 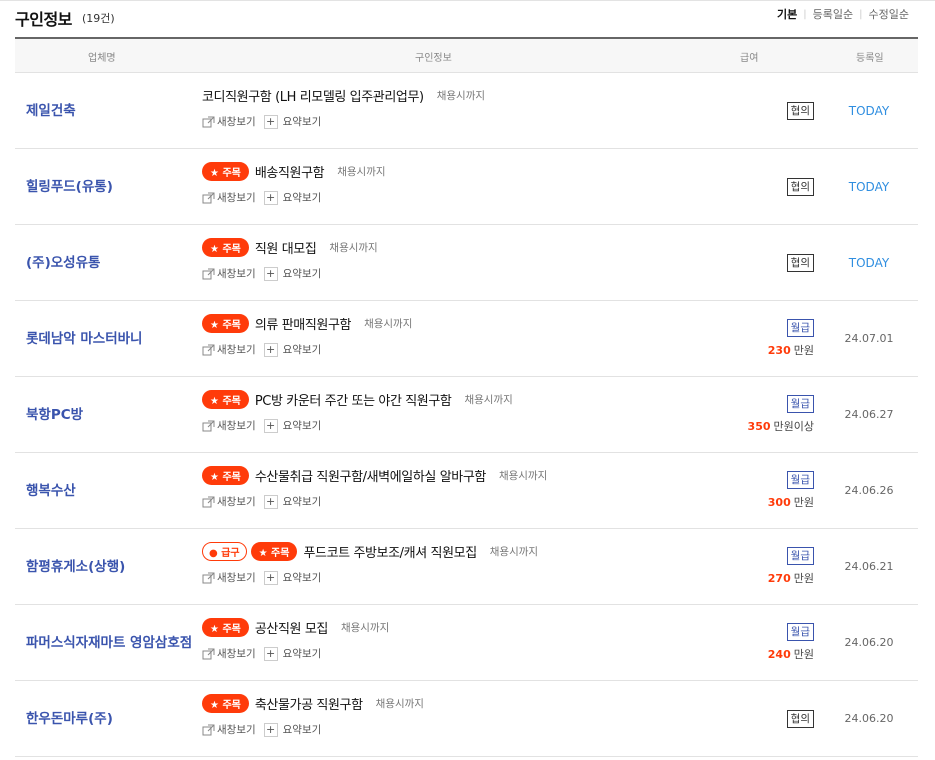 What do you see at coordinates (466, 263) in the screenshot?
I see `table-row: (주)오성유통 ★ 주목 직원 대모집 채용시까지 새창보기 + 요약보기 협의 TODAY` at bounding box center [466, 263].